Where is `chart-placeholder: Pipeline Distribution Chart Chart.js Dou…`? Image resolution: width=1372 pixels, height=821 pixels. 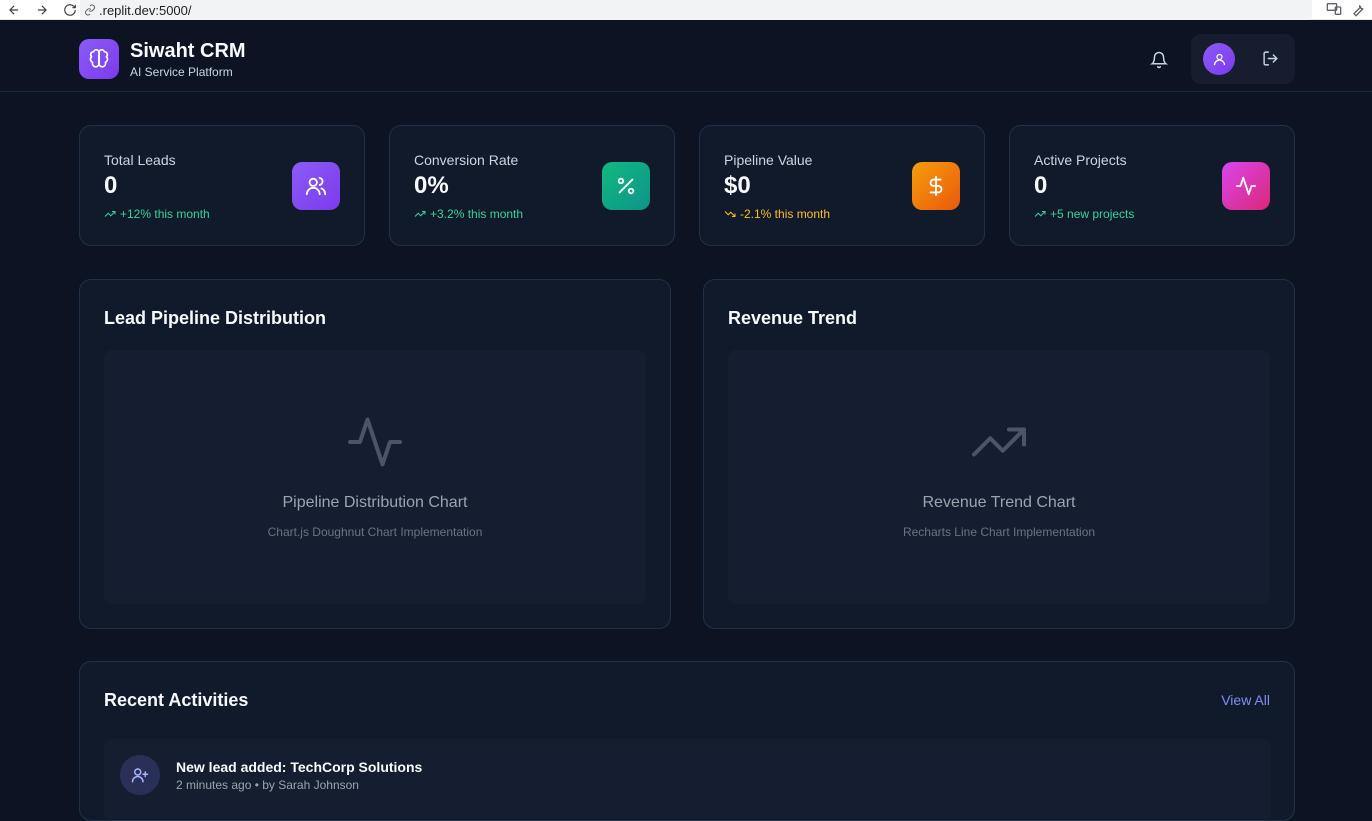
chart-placeholder: Pipeline Distribution Chart Chart.js Dou… is located at coordinates (375, 477).